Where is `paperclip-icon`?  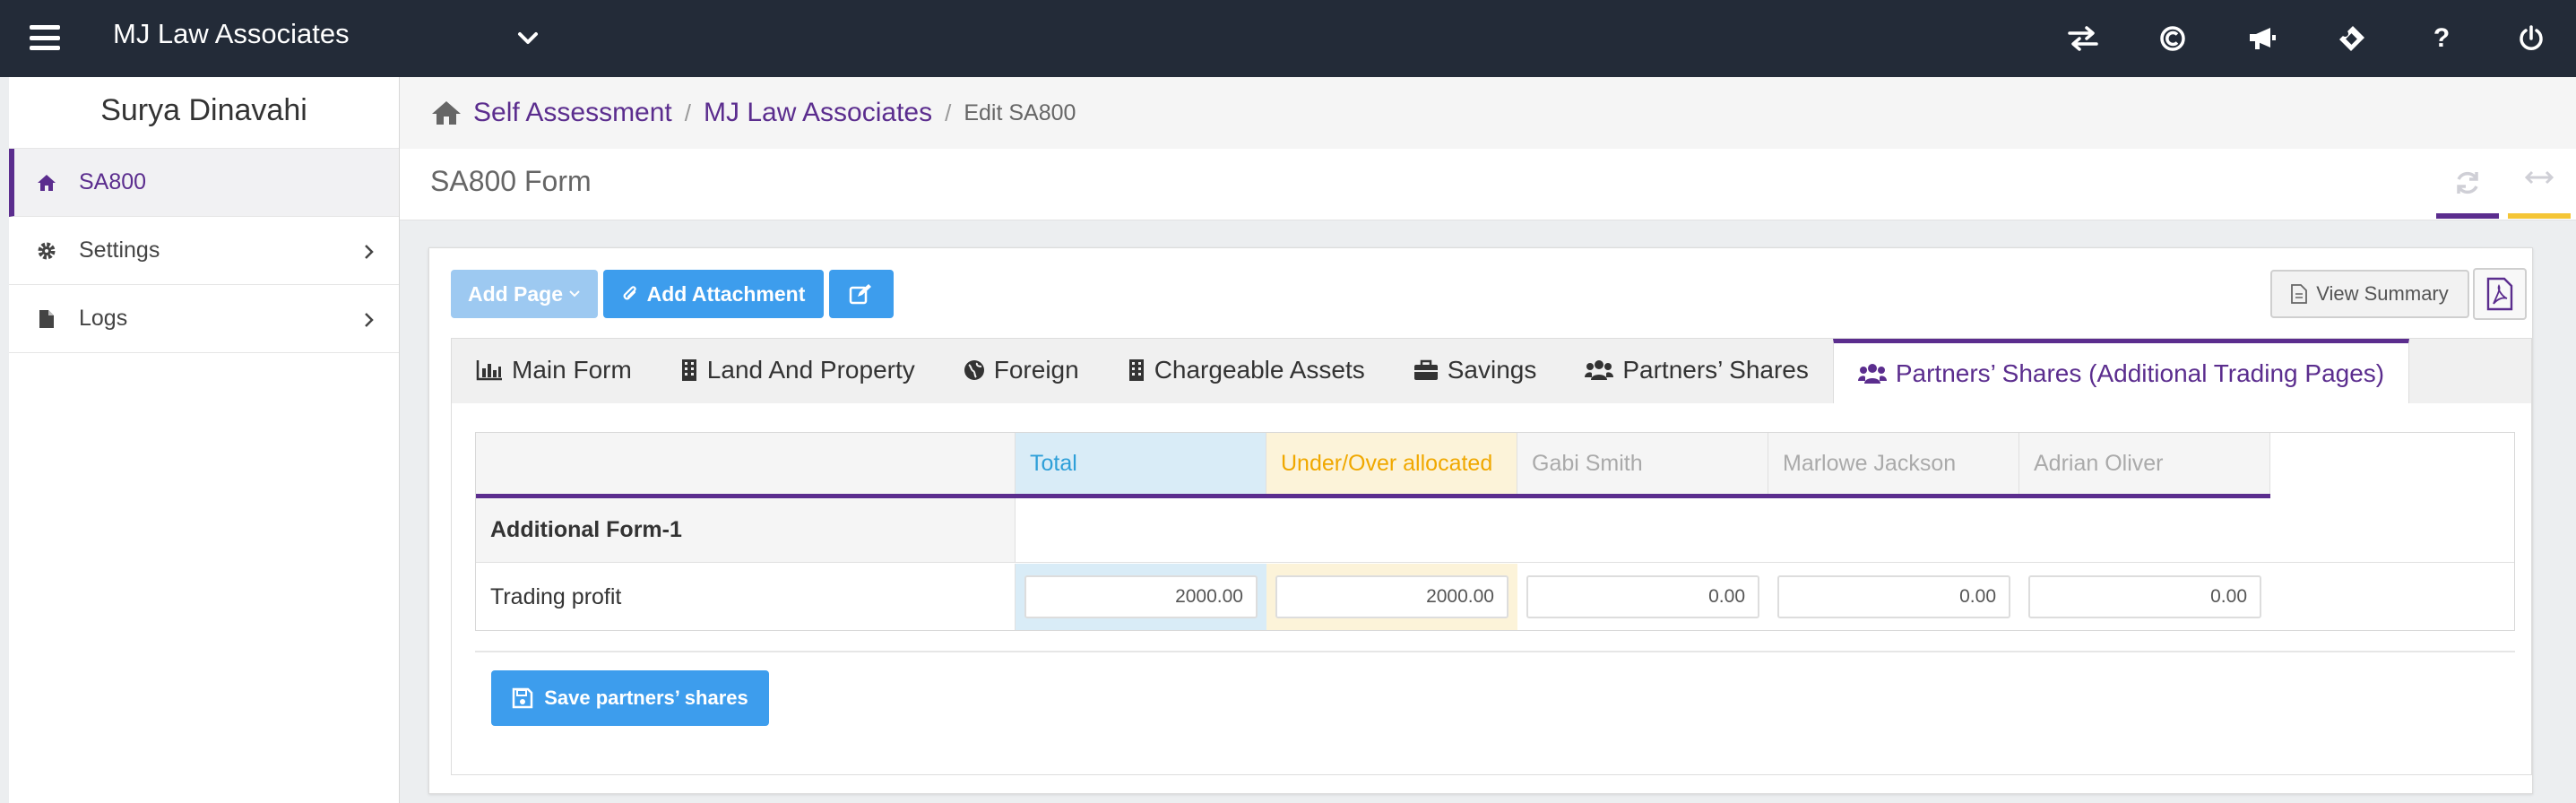
paperclip-icon is located at coordinates (630, 294).